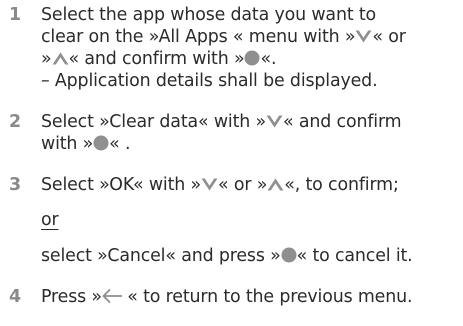  What do you see at coordinates (243, 185) in the screenshot?
I see `step-3-line-1-text-b: « or »` at bounding box center [243, 185].